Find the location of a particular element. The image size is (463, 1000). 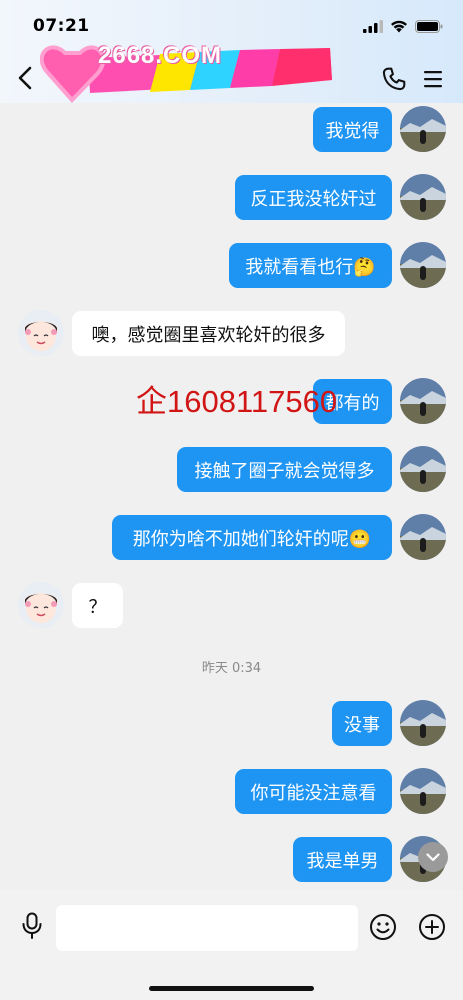

incoming-message-bubble: 噢，感觉圈里喜欢轮奸的很多 is located at coordinates (208, 333).